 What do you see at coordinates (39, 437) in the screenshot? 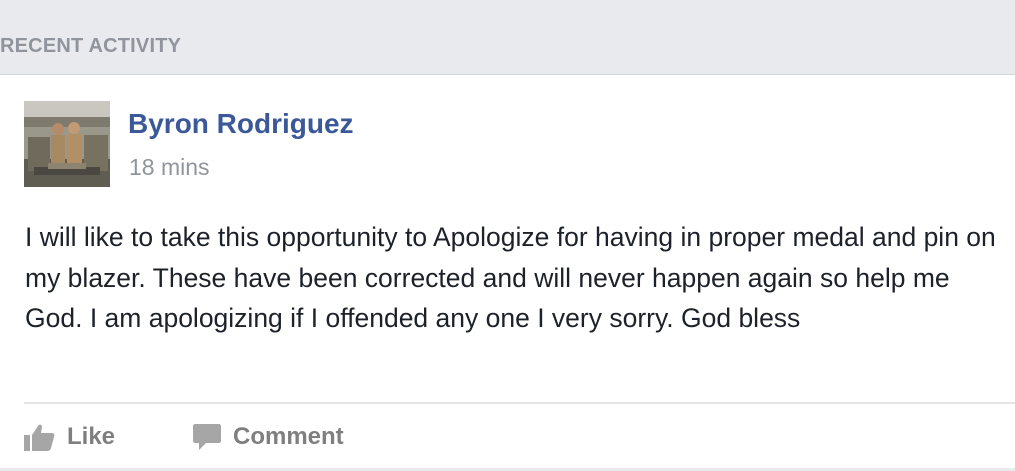
I see `thumbs-up-icon` at bounding box center [39, 437].